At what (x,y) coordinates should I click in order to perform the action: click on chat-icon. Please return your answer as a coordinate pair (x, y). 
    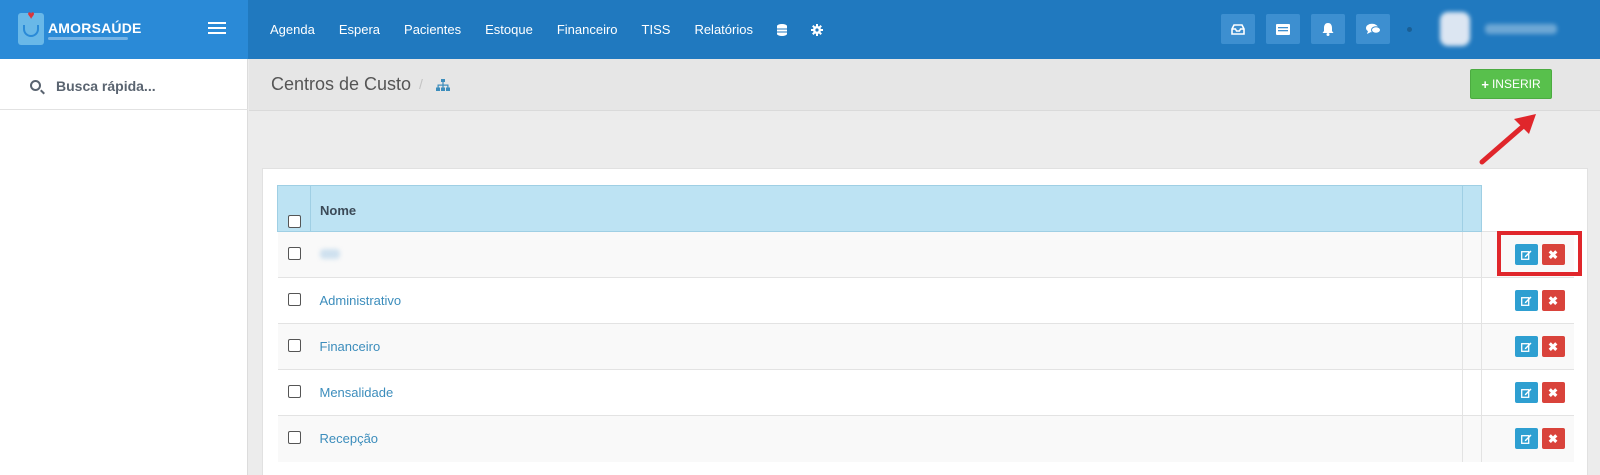
    Looking at the image, I should click on (1373, 28).